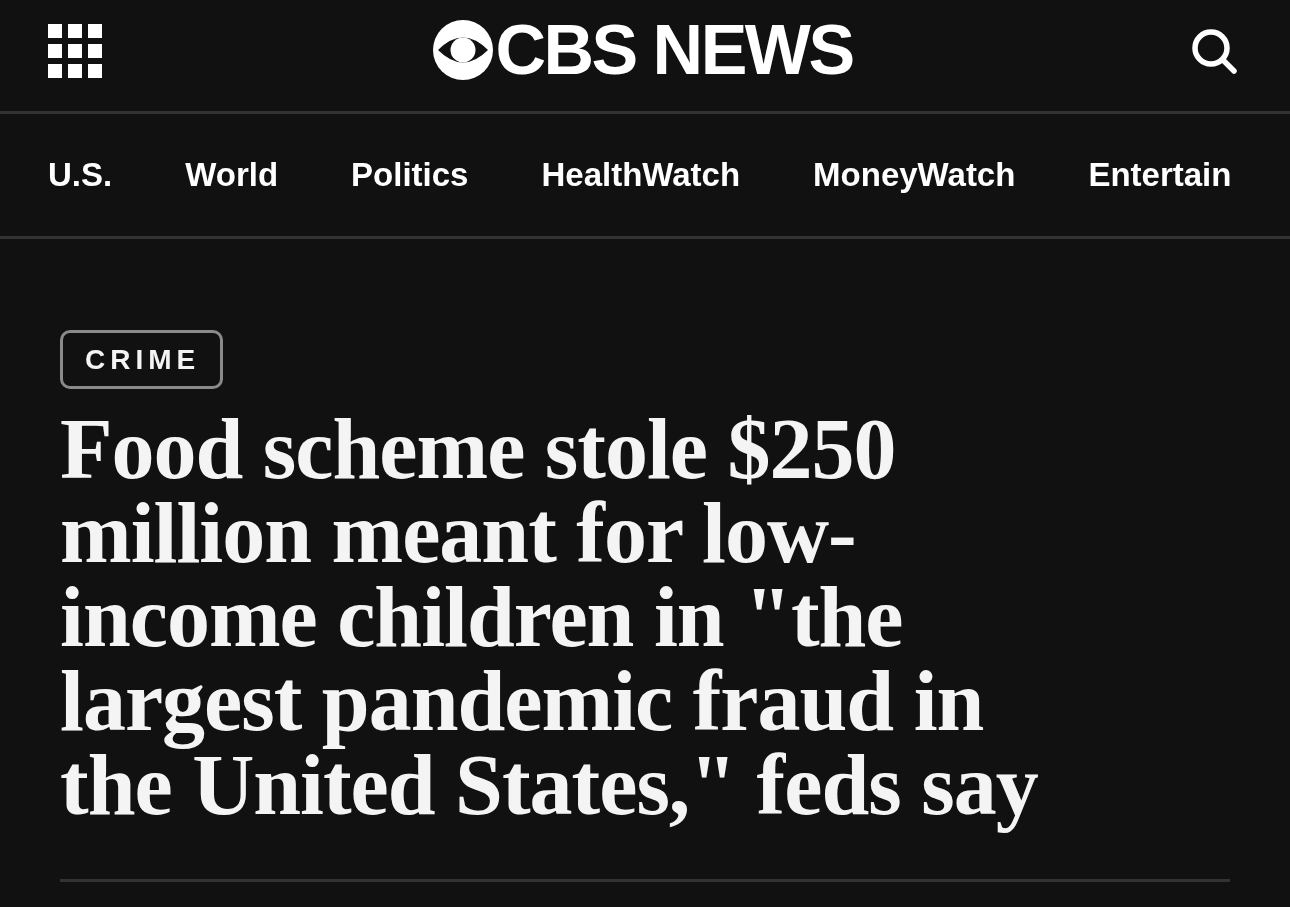 This screenshot has width=1290, height=907. What do you see at coordinates (232, 175) in the screenshot?
I see `nav-link: World` at bounding box center [232, 175].